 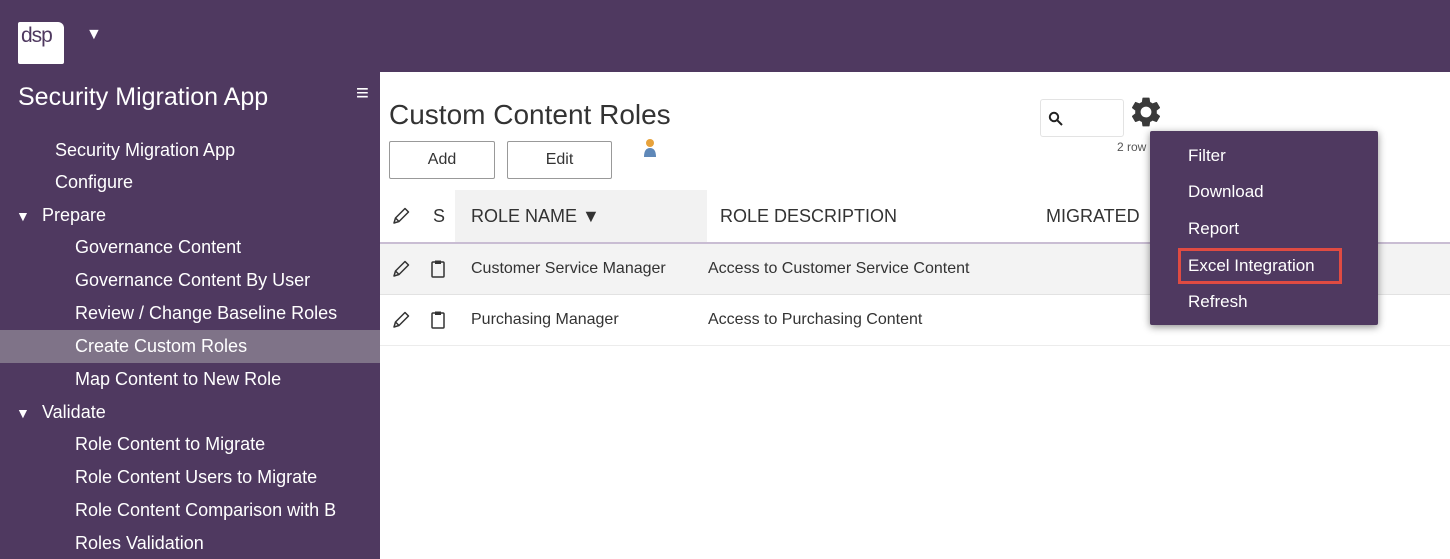 I want to click on sidebar-item-role-content-to-migrate: Role Content to Migrate, so click(x=170, y=444).